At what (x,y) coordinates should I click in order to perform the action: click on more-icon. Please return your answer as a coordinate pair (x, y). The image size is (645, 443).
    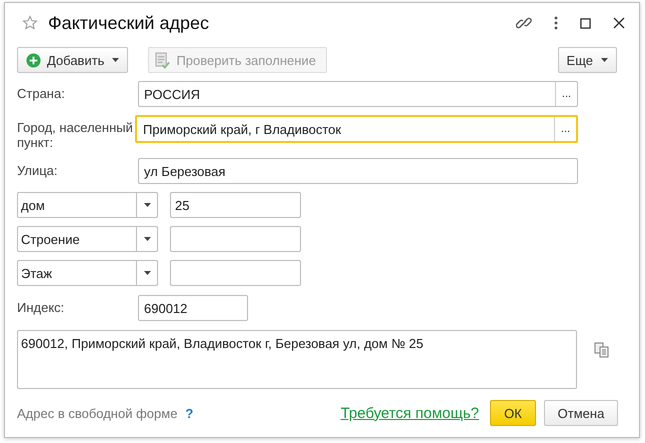
    Looking at the image, I should click on (556, 23).